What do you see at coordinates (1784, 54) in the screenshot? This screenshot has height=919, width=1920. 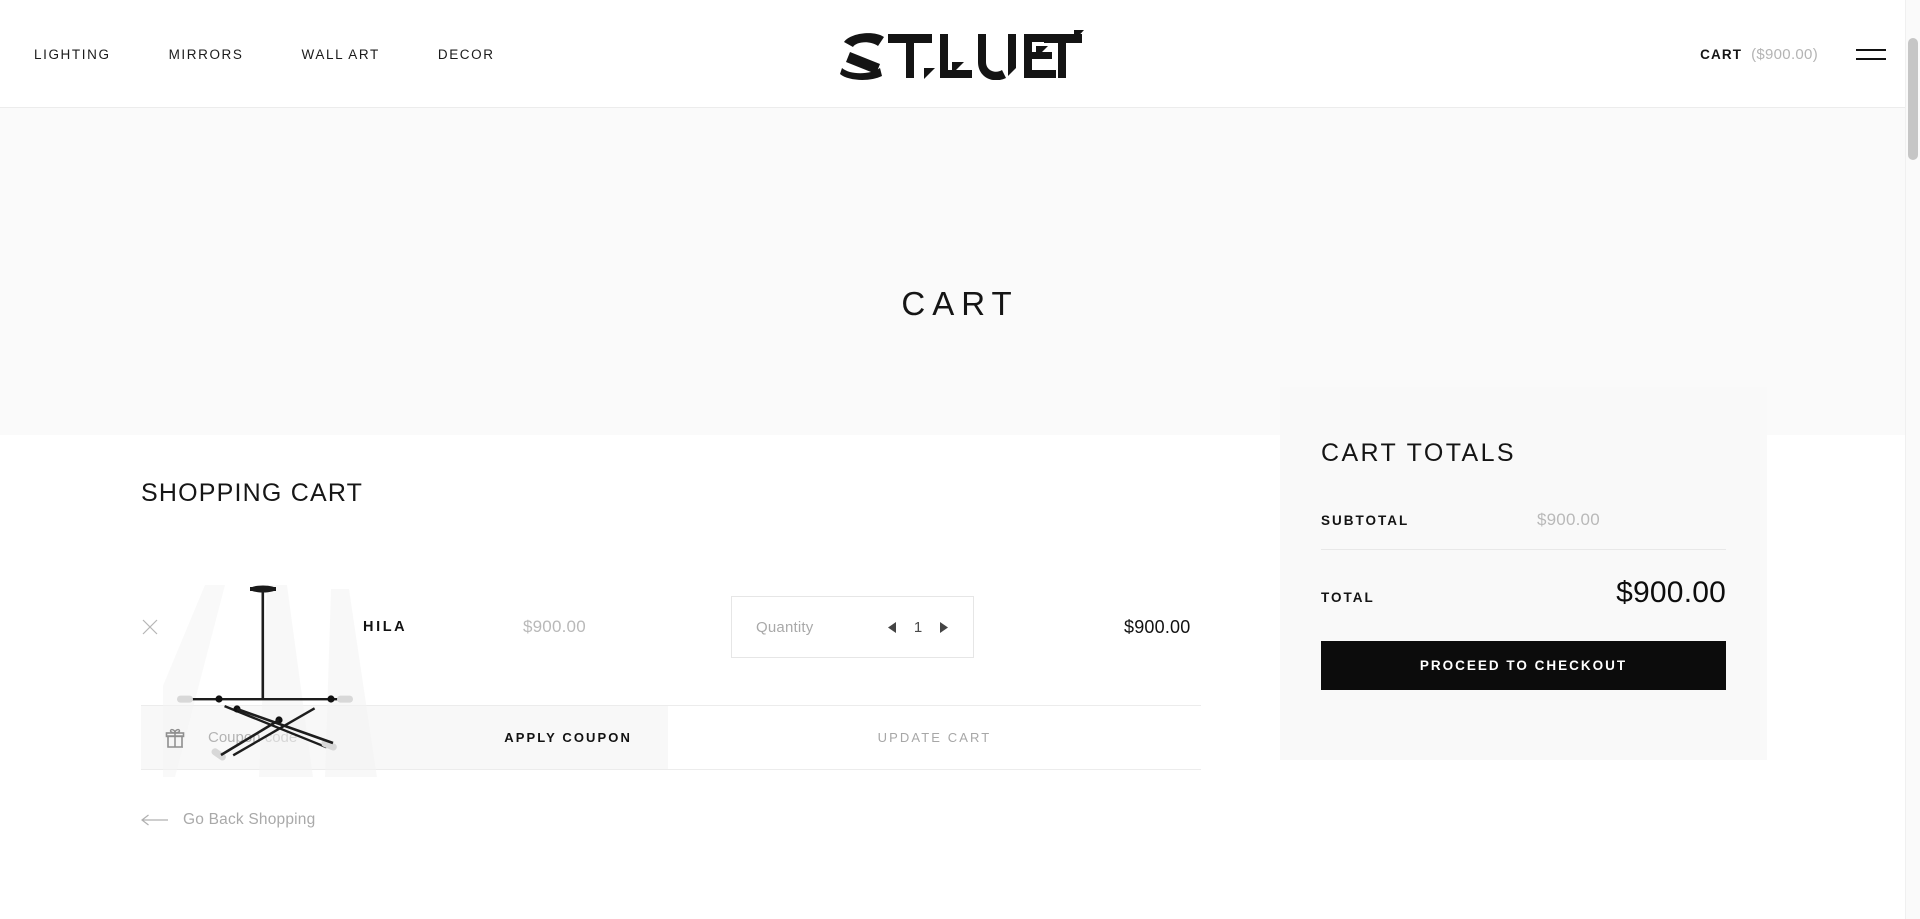 I see `header-cart-amount: ($900.00)` at bounding box center [1784, 54].